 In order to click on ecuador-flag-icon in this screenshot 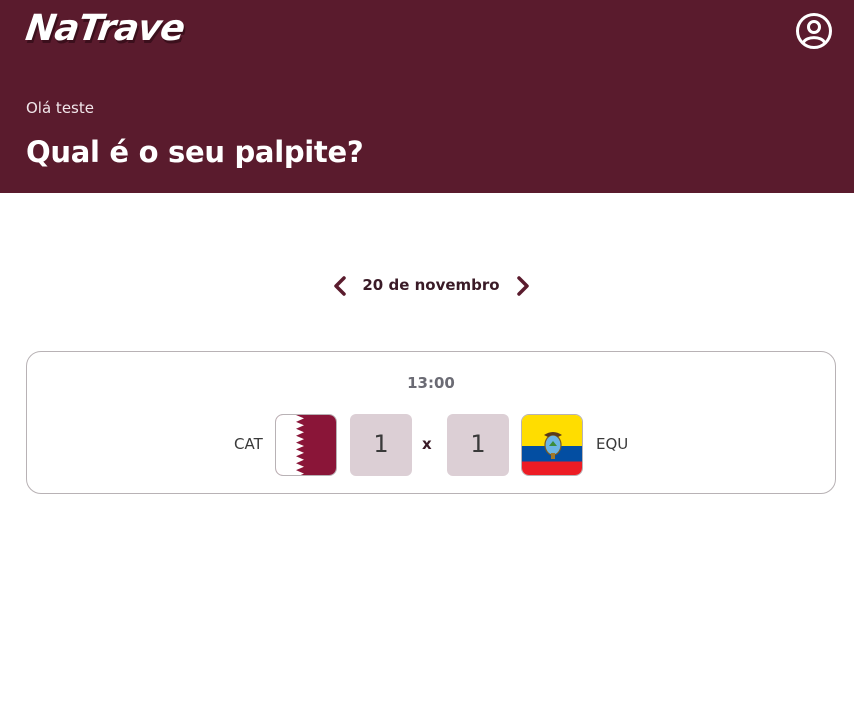, I will do `click(552, 445)`.